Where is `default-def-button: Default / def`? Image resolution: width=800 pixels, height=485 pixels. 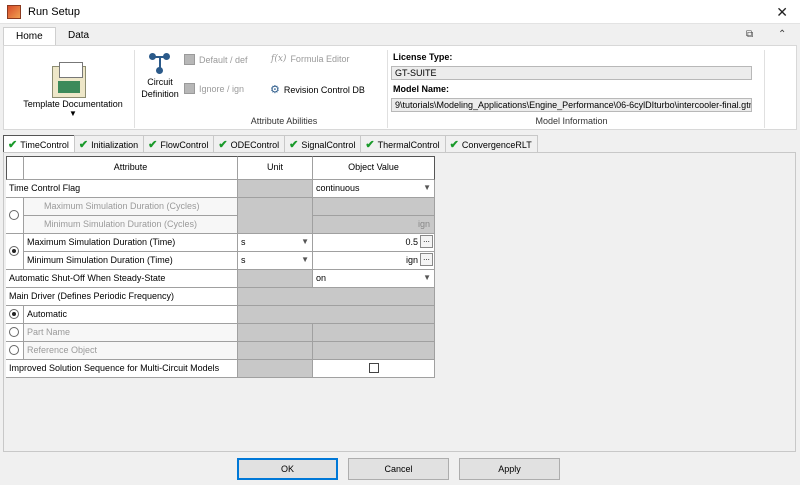
default-def-button: Default / def is located at coordinates (216, 59).